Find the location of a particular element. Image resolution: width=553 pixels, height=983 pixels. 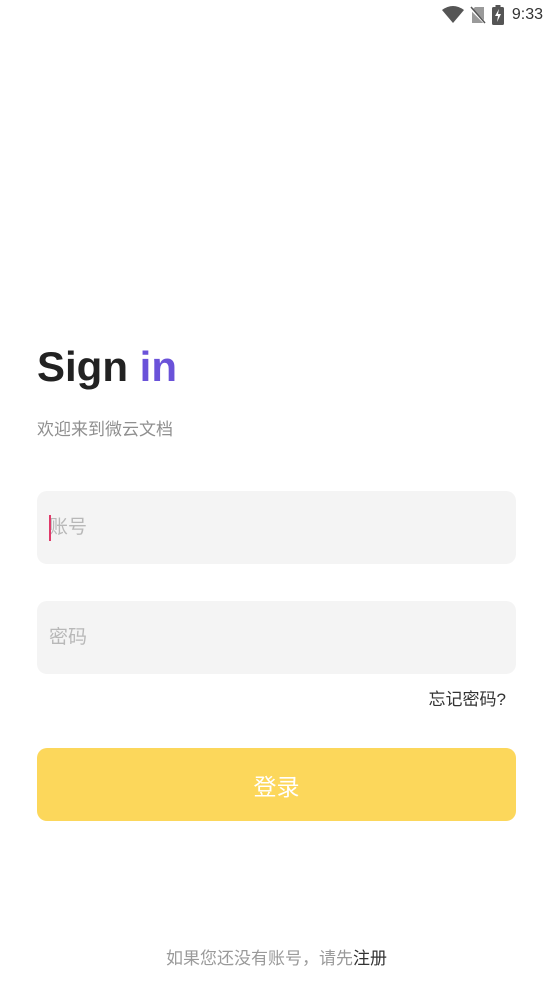

register-prompt-text: 如果您还没有账号，请先 is located at coordinates (259, 958).